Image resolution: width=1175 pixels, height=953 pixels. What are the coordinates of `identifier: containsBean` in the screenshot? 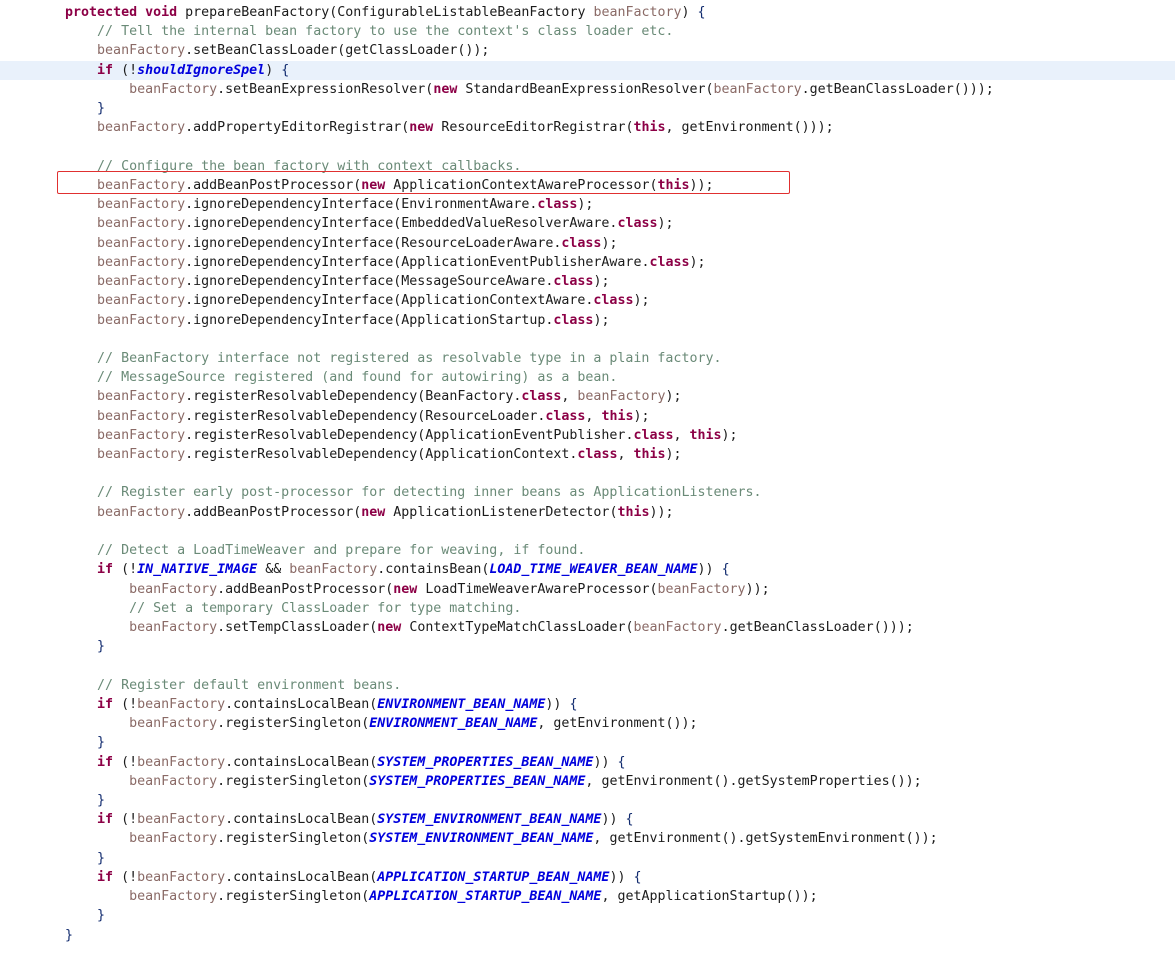 It's located at (433, 570).